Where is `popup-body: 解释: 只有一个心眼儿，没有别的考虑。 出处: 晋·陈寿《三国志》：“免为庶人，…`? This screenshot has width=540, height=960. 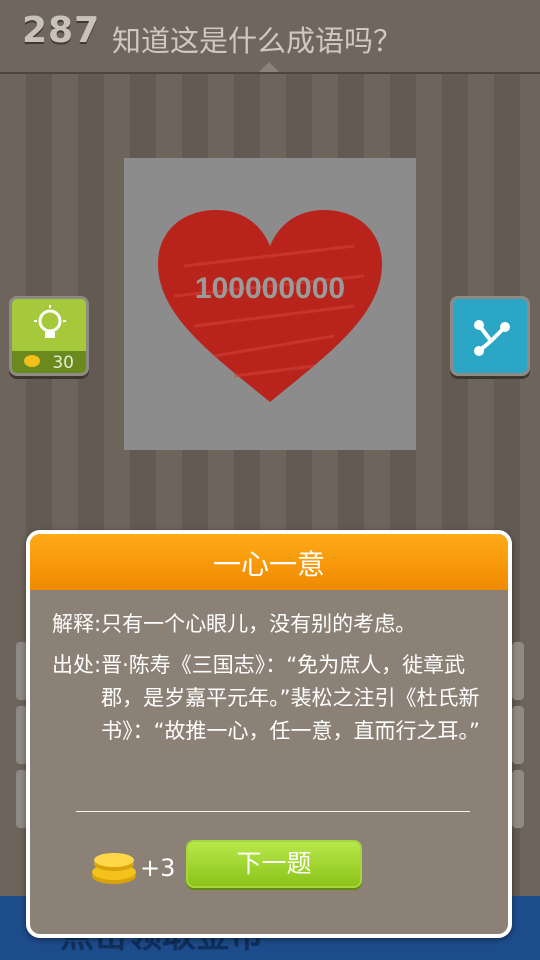
popup-body: 解释: 只有一个心眼儿，没有别的考虑。 出处: 晋·陈寿《三国志》：“免为庶人，… is located at coordinates (272, 678).